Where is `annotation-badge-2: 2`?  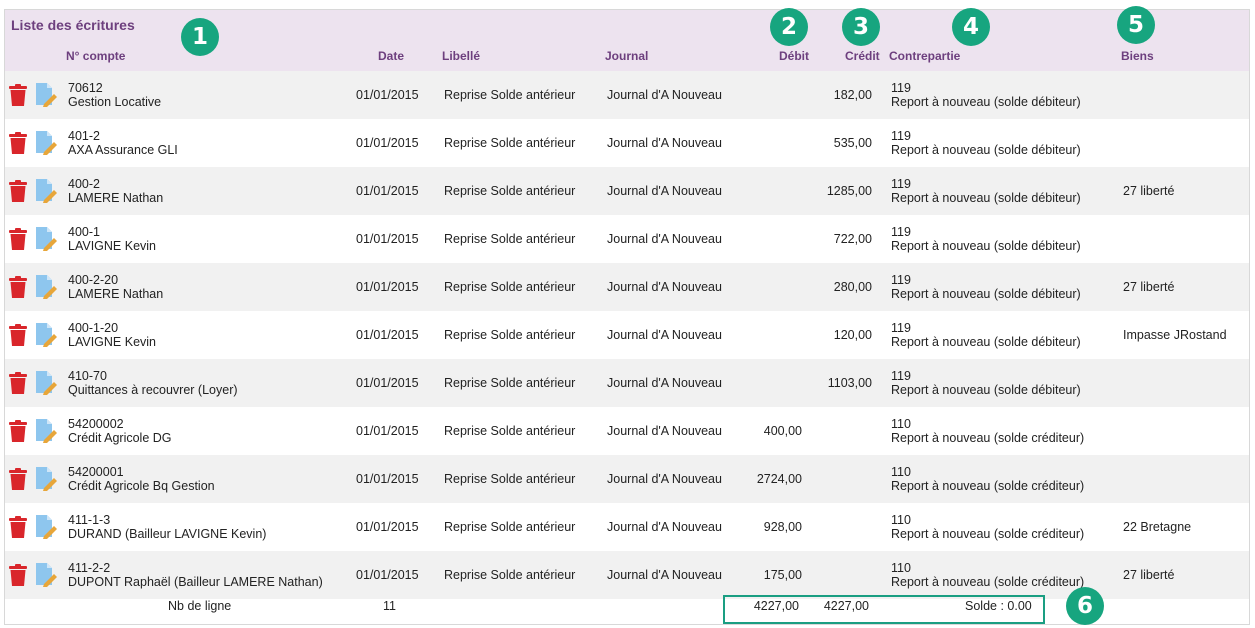
annotation-badge-2: 2 is located at coordinates (789, 27).